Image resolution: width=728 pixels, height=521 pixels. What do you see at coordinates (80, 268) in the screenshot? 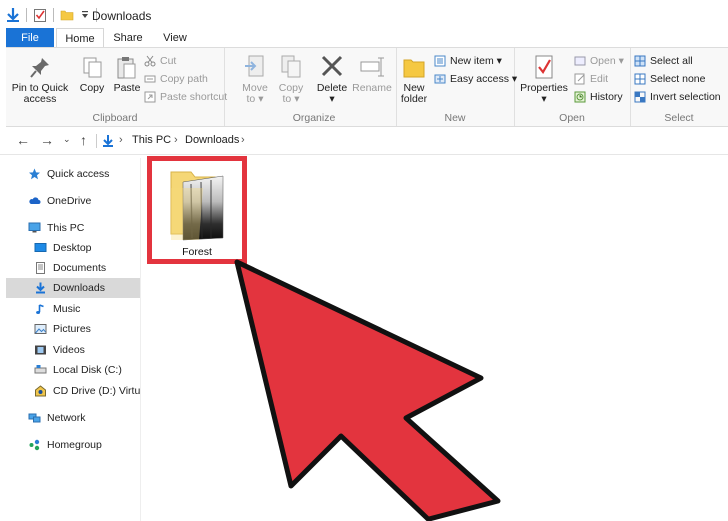
I see `sidebar-item-label: Documents` at bounding box center [80, 268].